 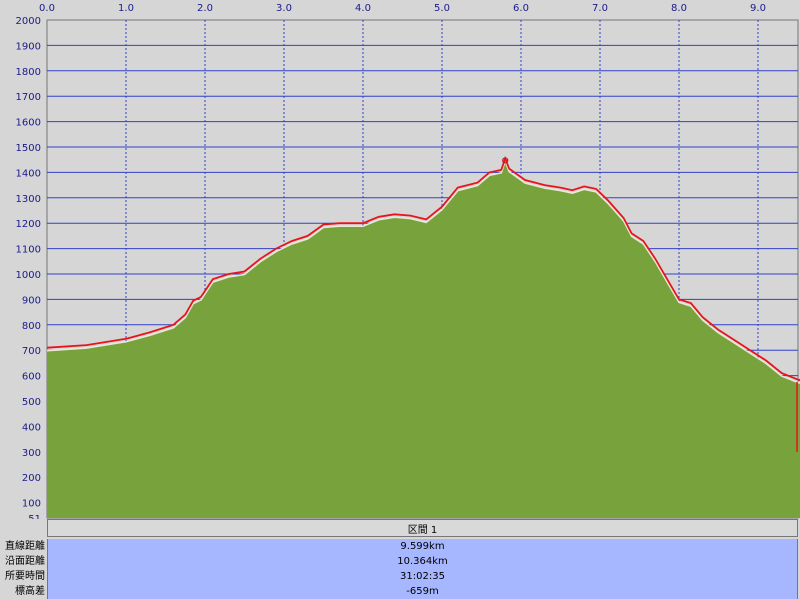 I want to click on y-tick-label: 100, so click(x=31, y=504).